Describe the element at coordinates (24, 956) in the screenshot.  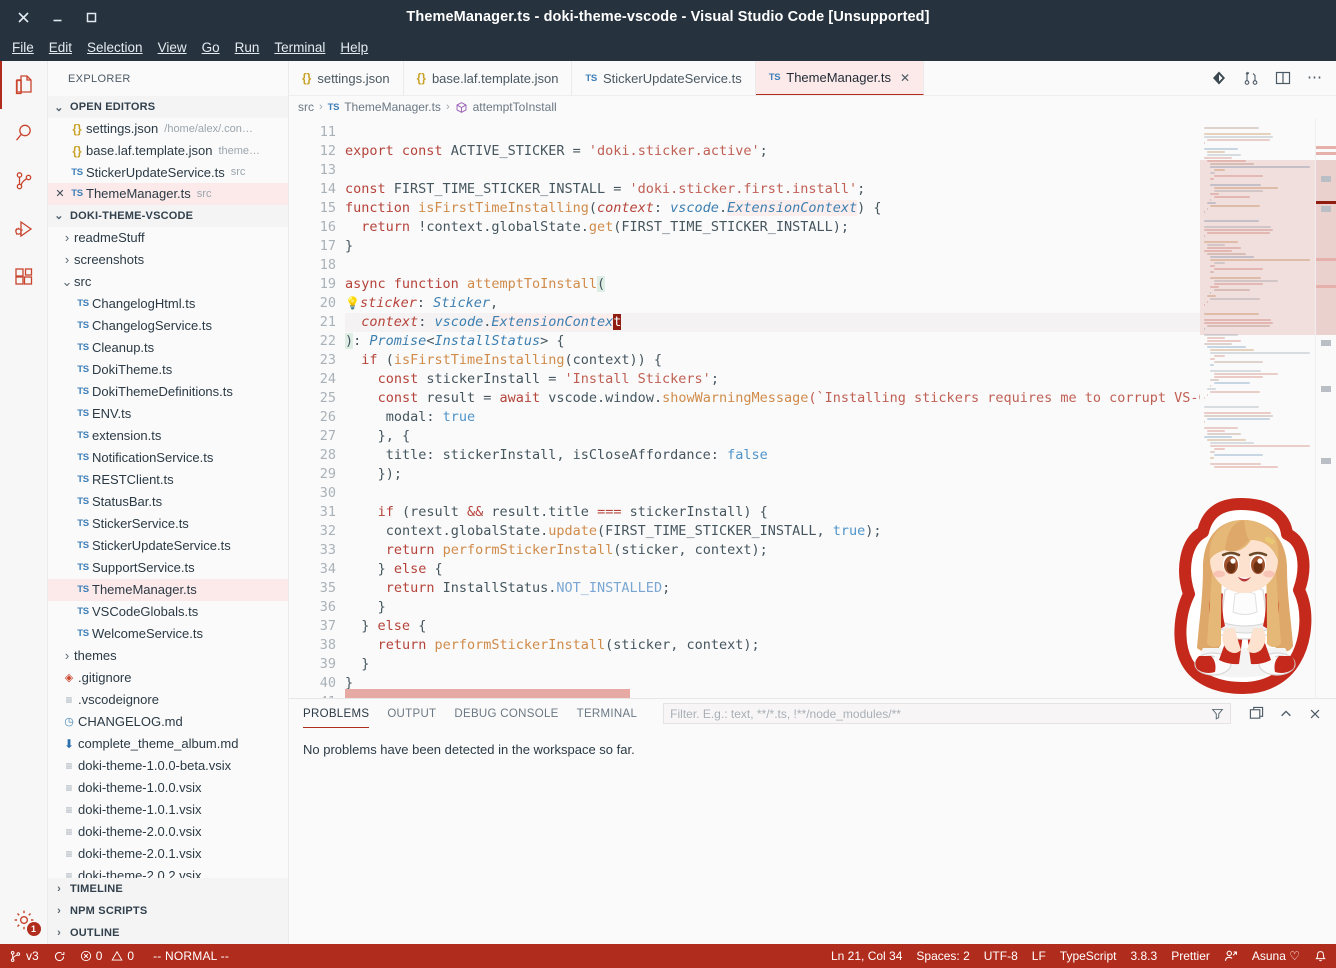
I see `status-branch: v3` at that location.